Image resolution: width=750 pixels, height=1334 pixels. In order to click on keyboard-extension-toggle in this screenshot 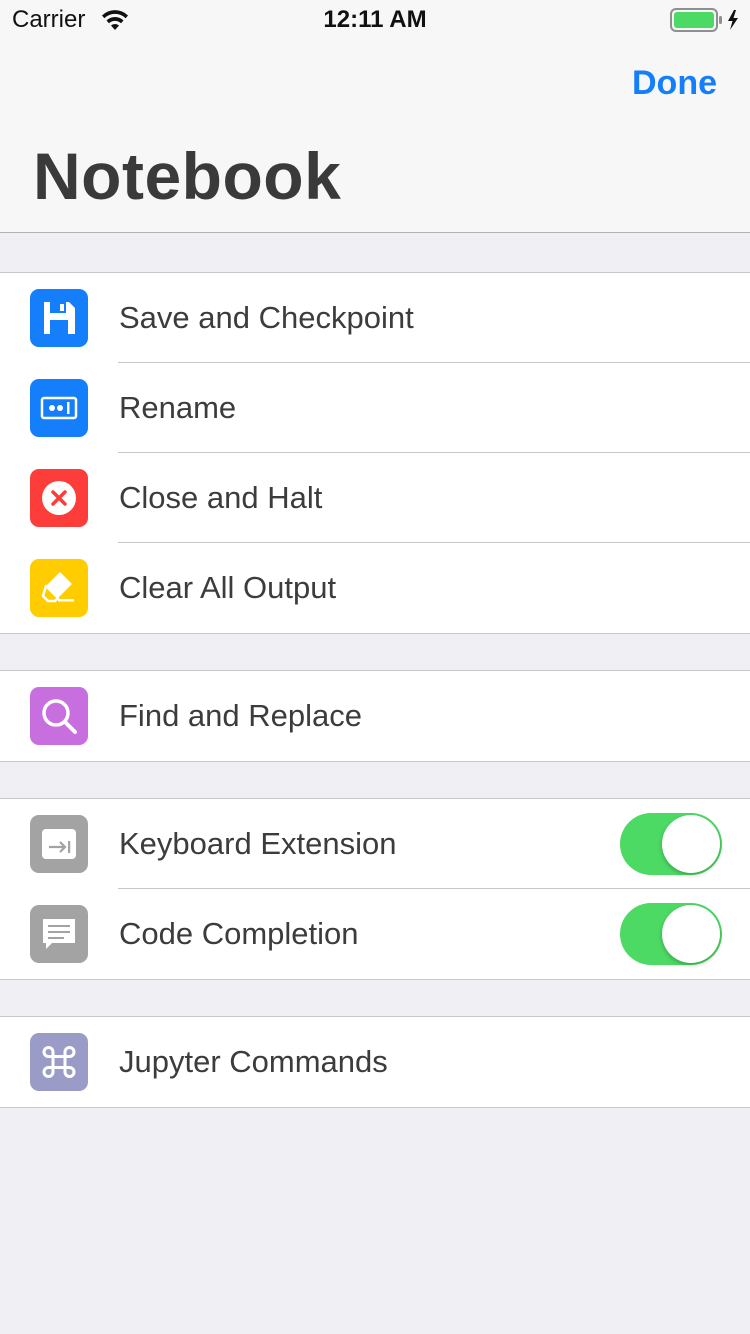, I will do `click(671, 844)`.